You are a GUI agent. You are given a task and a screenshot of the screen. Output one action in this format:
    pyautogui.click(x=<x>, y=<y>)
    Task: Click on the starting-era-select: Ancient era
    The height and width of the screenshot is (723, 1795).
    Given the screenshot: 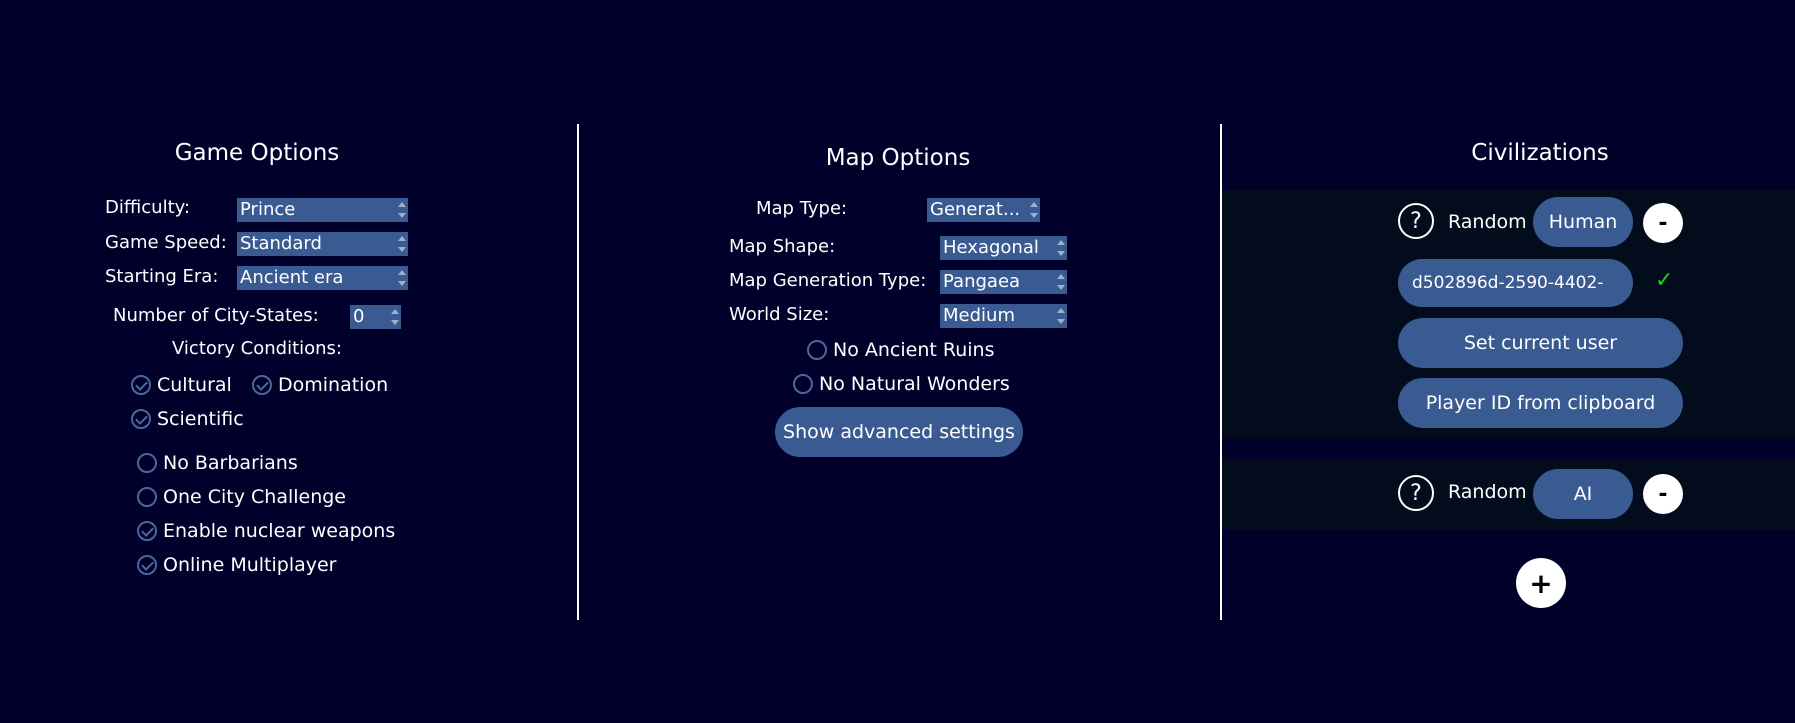 What is the action you would take?
    pyautogui.click(x=322, y=278)
    